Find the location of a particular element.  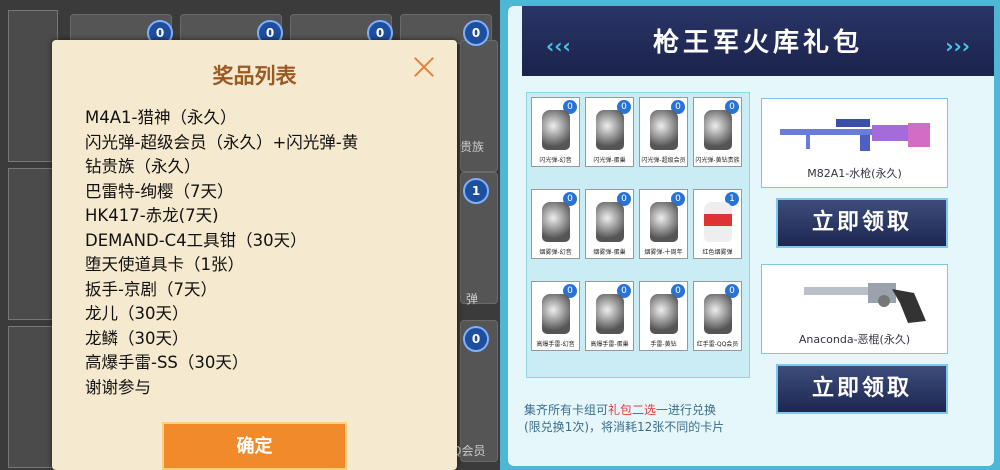

card-label: 闪光弹-幻音 is located at coordinates (555, 160).